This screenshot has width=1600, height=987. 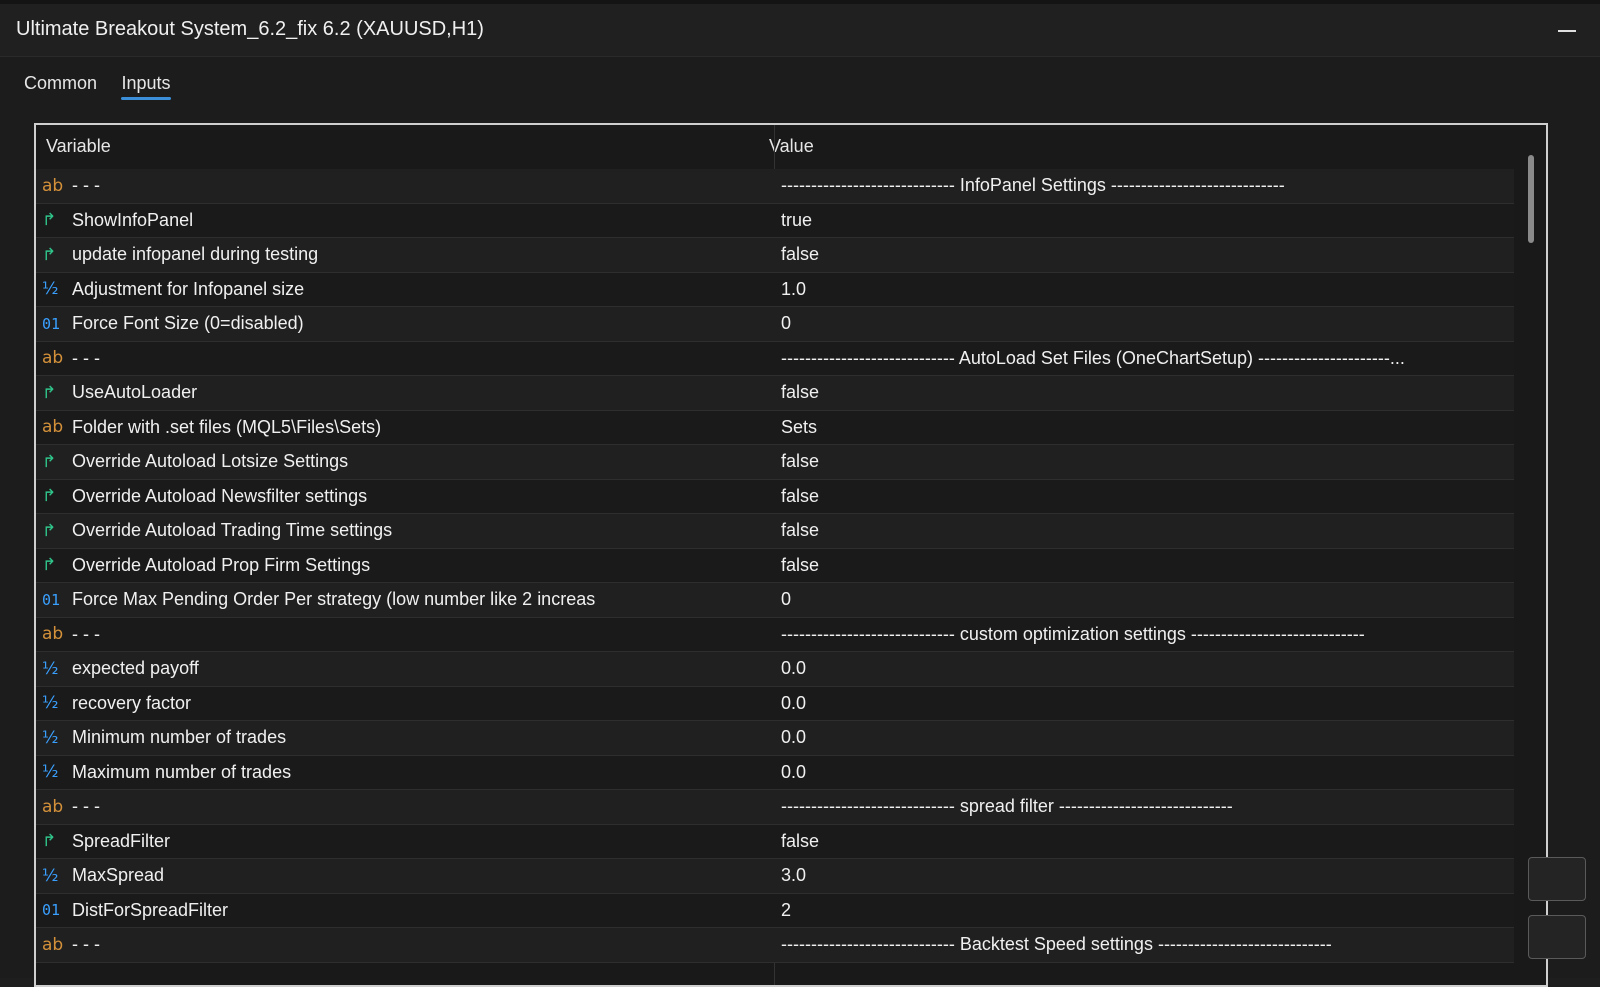 What do you see at coordinates (775, 910) in the screenshot?
I see `table-row: 01 DistForSpreadFilter 2` at bounding box center [775, 910].